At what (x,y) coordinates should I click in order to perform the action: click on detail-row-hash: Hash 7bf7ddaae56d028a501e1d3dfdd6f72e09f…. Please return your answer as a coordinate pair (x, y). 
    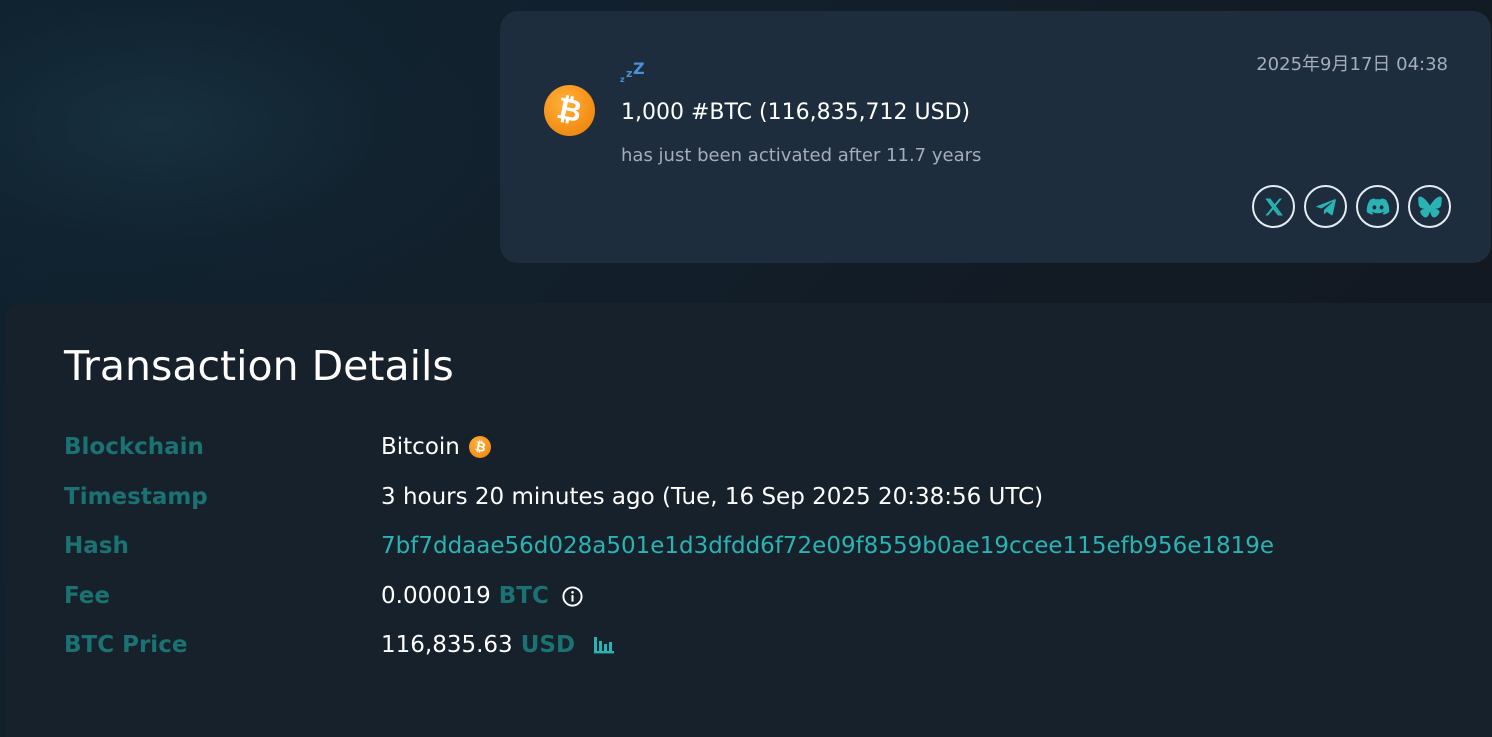
    Looking at the image, I should click on (764, 548).